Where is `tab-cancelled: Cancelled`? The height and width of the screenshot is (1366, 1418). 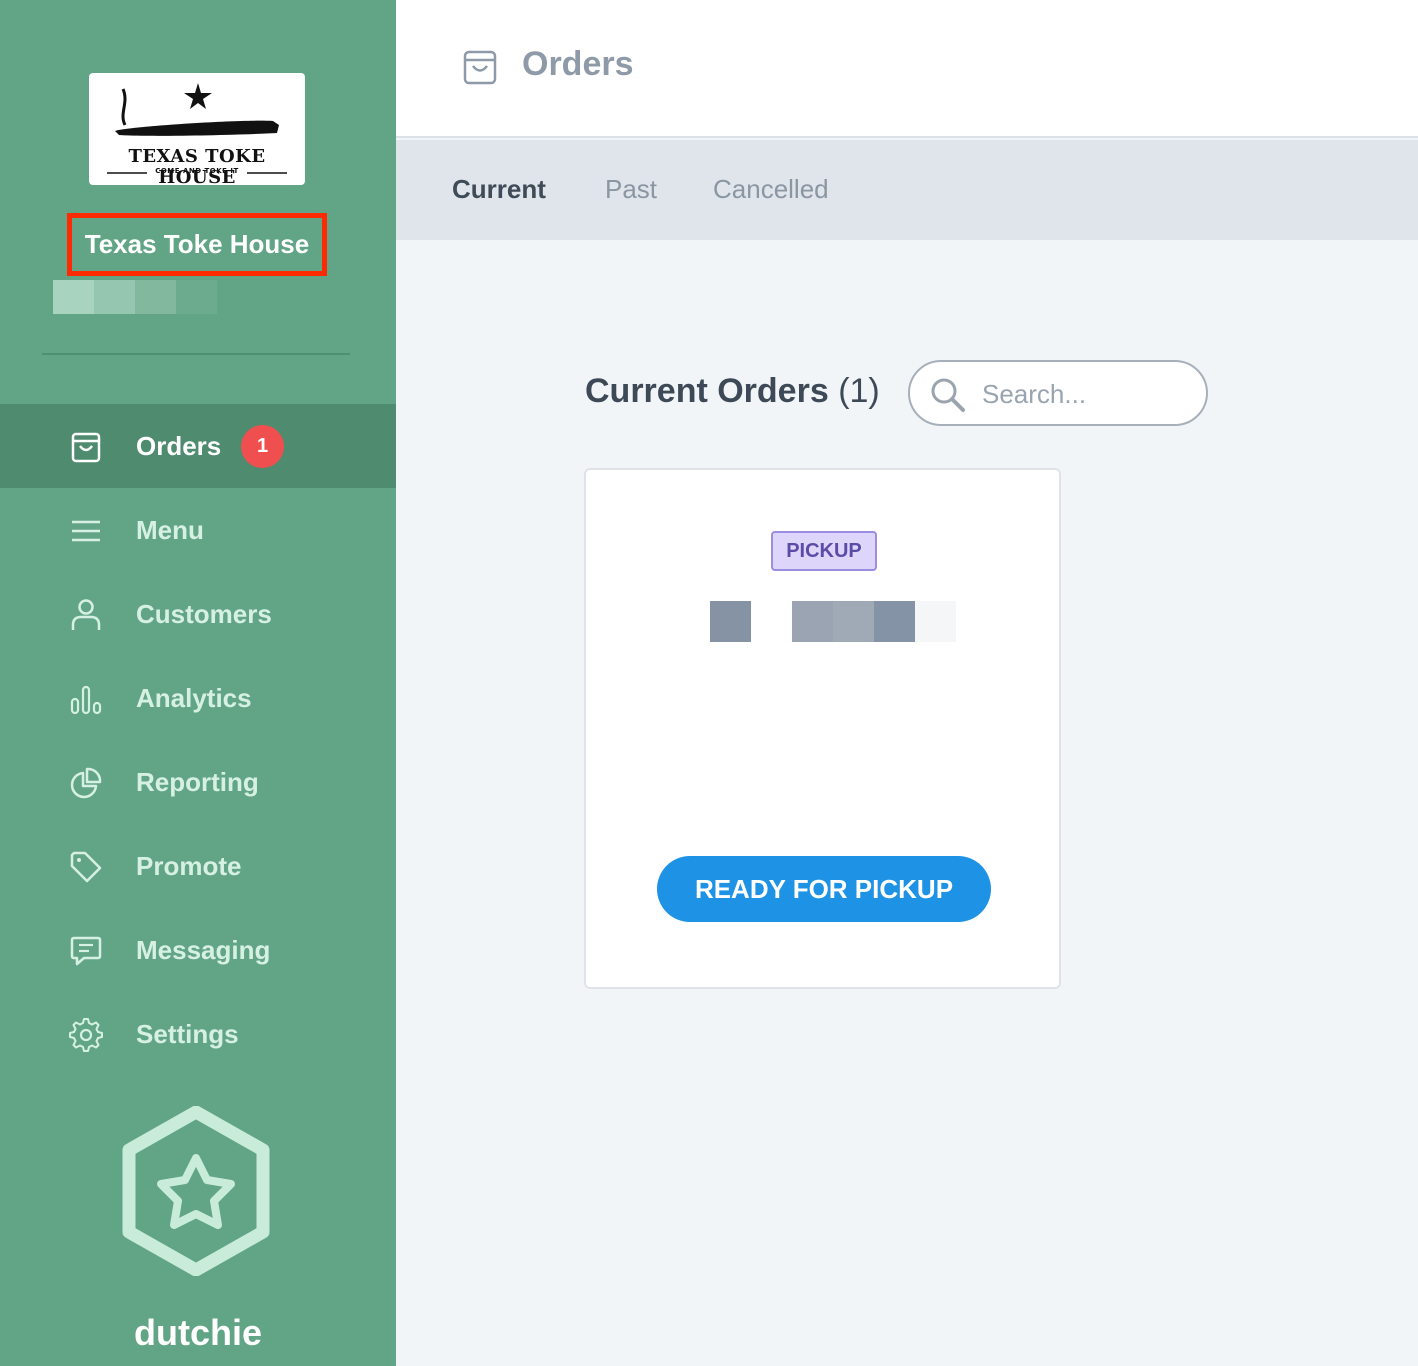
tab-cancelled: Cancelled is located at coordinates (771, 189).